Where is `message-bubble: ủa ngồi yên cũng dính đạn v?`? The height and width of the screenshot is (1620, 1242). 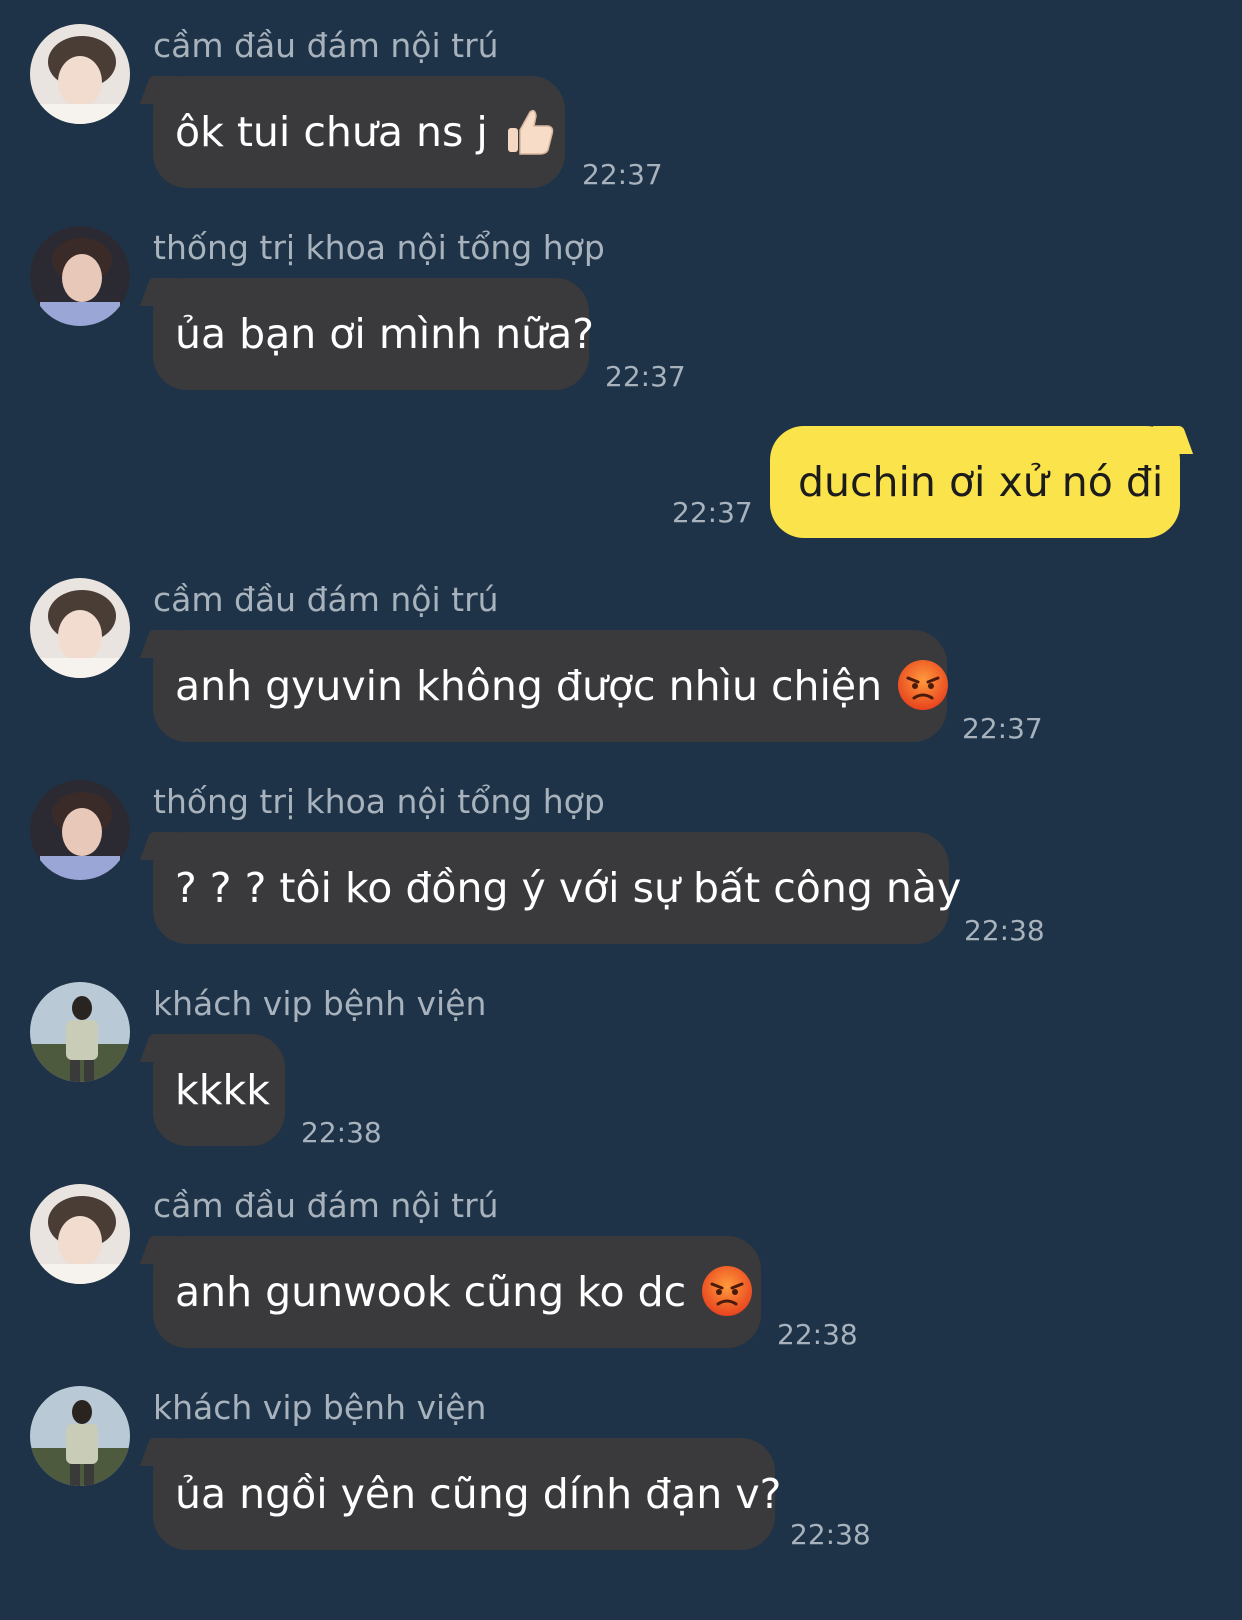
message-bubble: ủa ngồi yên cũng dính đạn v? is located at coordinates (467, 1494).